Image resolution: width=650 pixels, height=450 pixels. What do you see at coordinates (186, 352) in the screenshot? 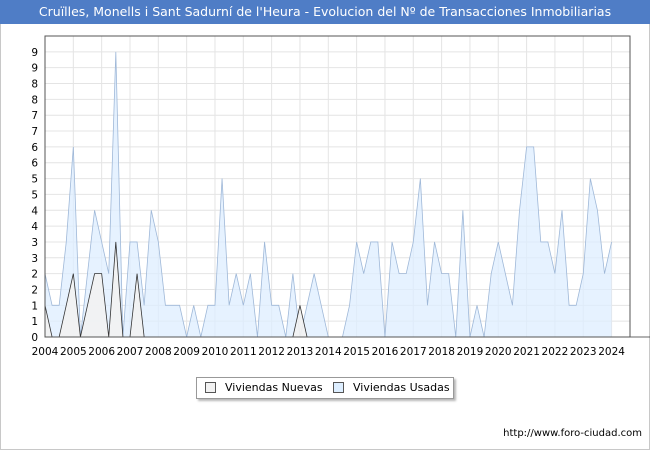
I see `x-tick-label: 2009` at bounding box center [186, 352].